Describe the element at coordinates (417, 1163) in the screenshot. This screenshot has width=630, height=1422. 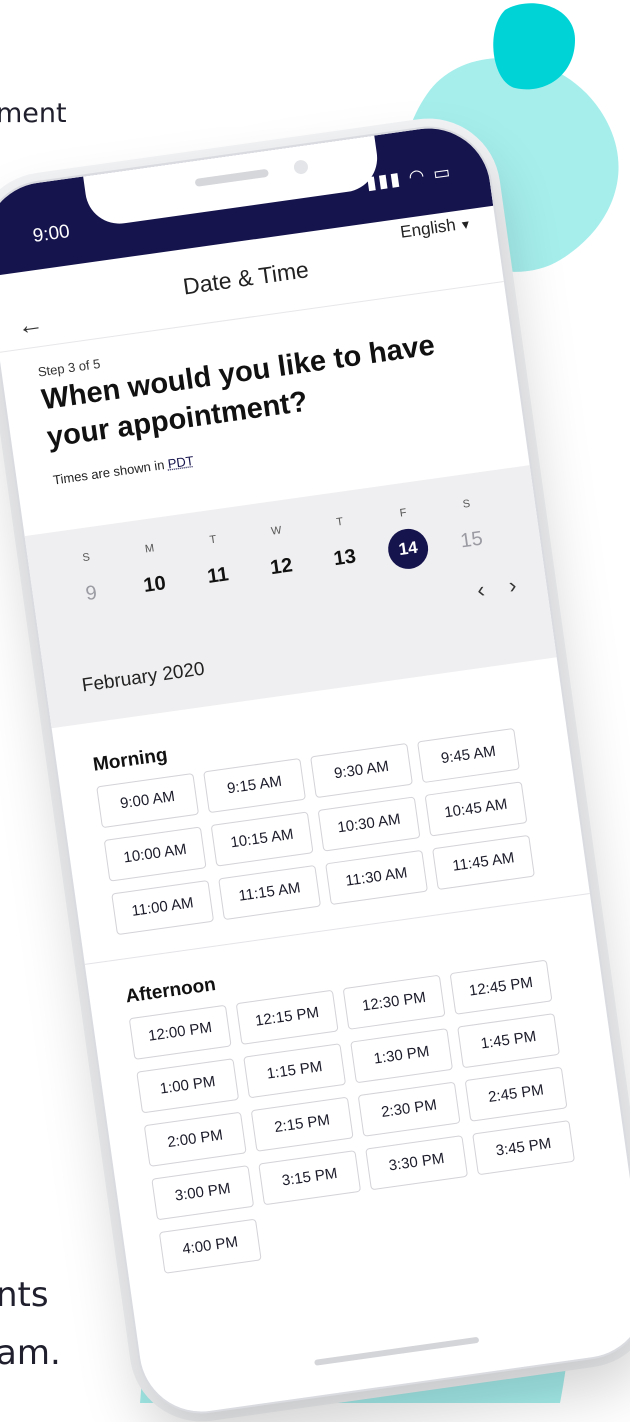
I see `time-slot-button: 3:30 PM` at that location.